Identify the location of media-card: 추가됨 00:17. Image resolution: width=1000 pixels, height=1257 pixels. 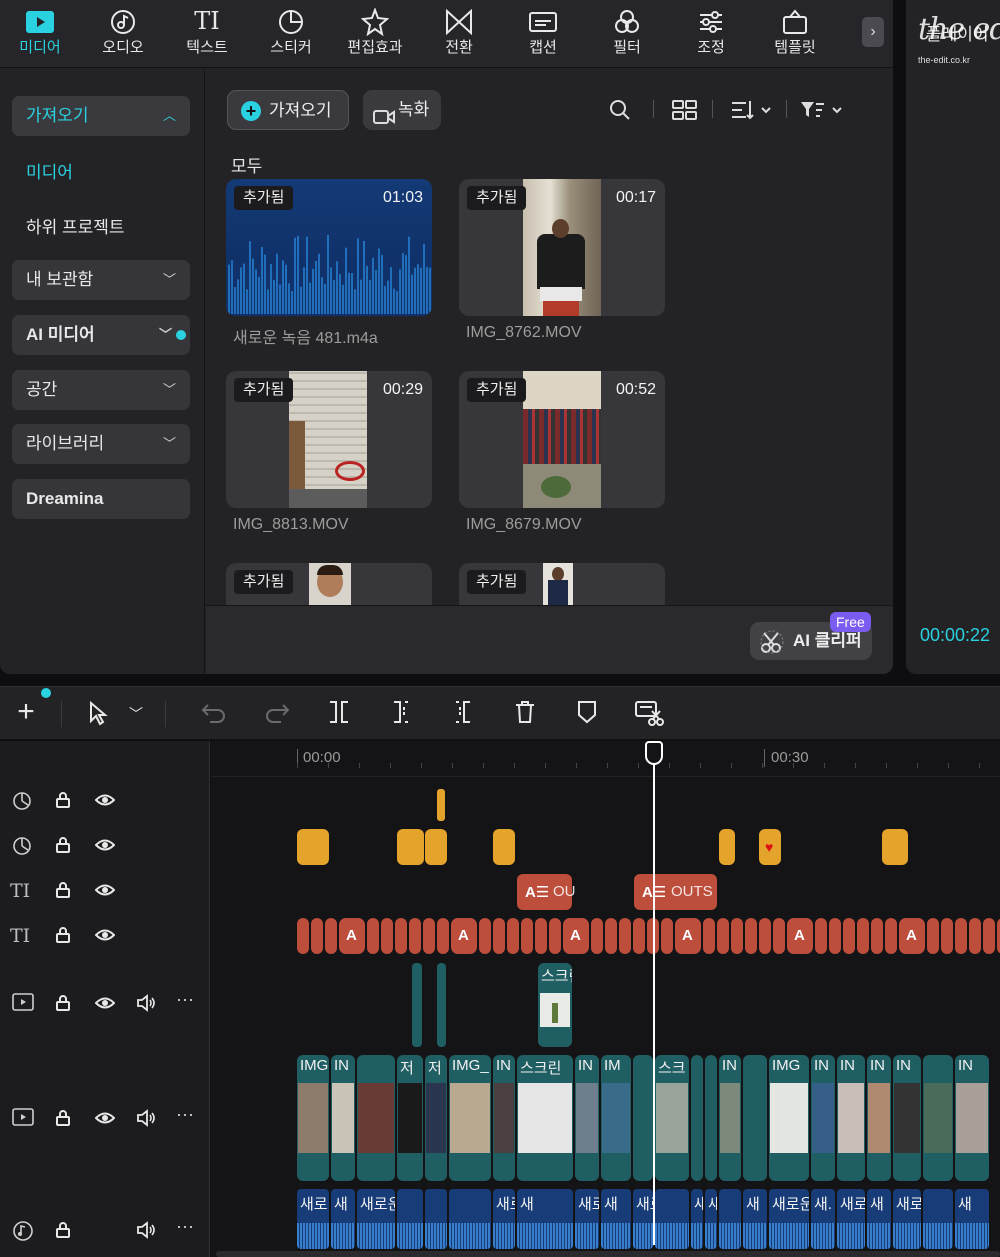
(562, 247).